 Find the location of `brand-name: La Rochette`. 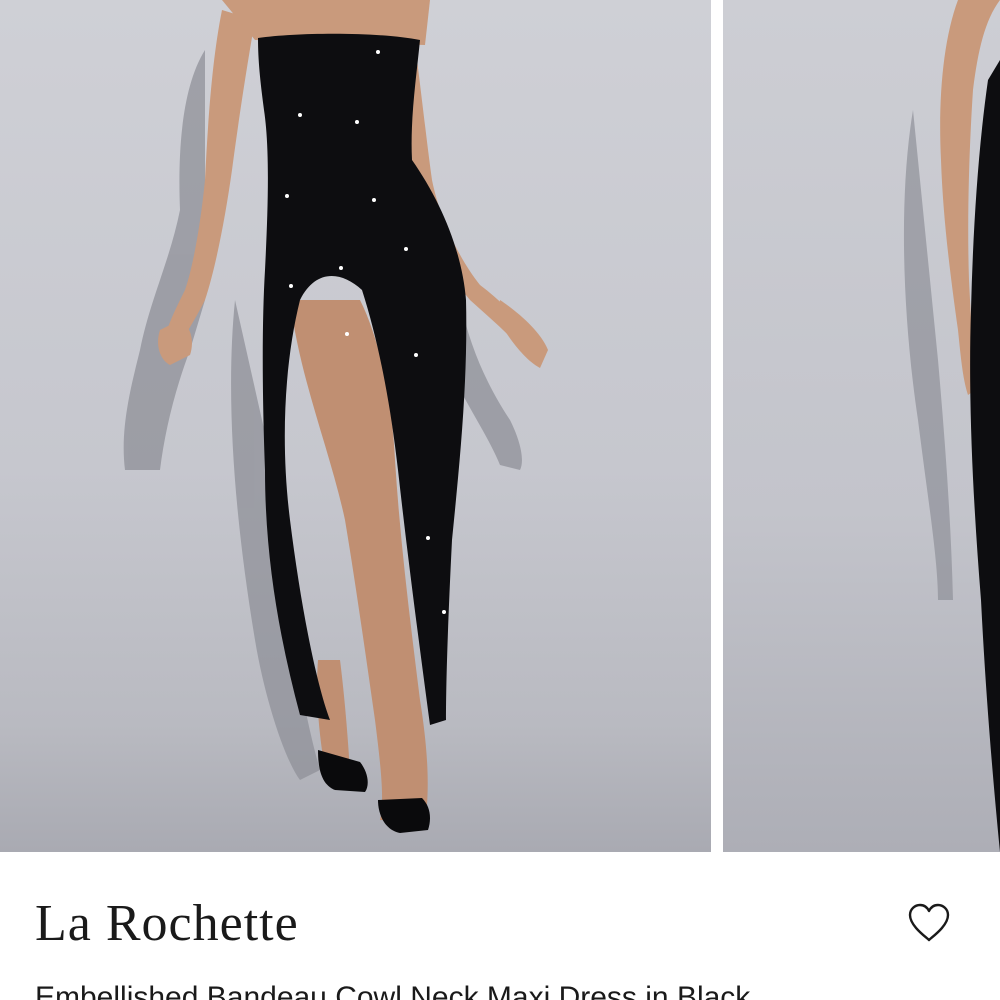

brand-name: La Rochette is located at coordinates (167, 924).